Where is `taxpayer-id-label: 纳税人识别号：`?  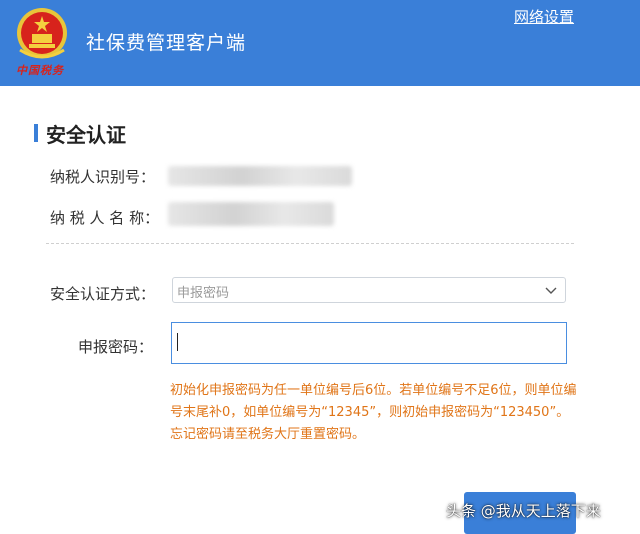
taxpayer-id-label: 纳税人识别号： is located at coordinates (103, 177).